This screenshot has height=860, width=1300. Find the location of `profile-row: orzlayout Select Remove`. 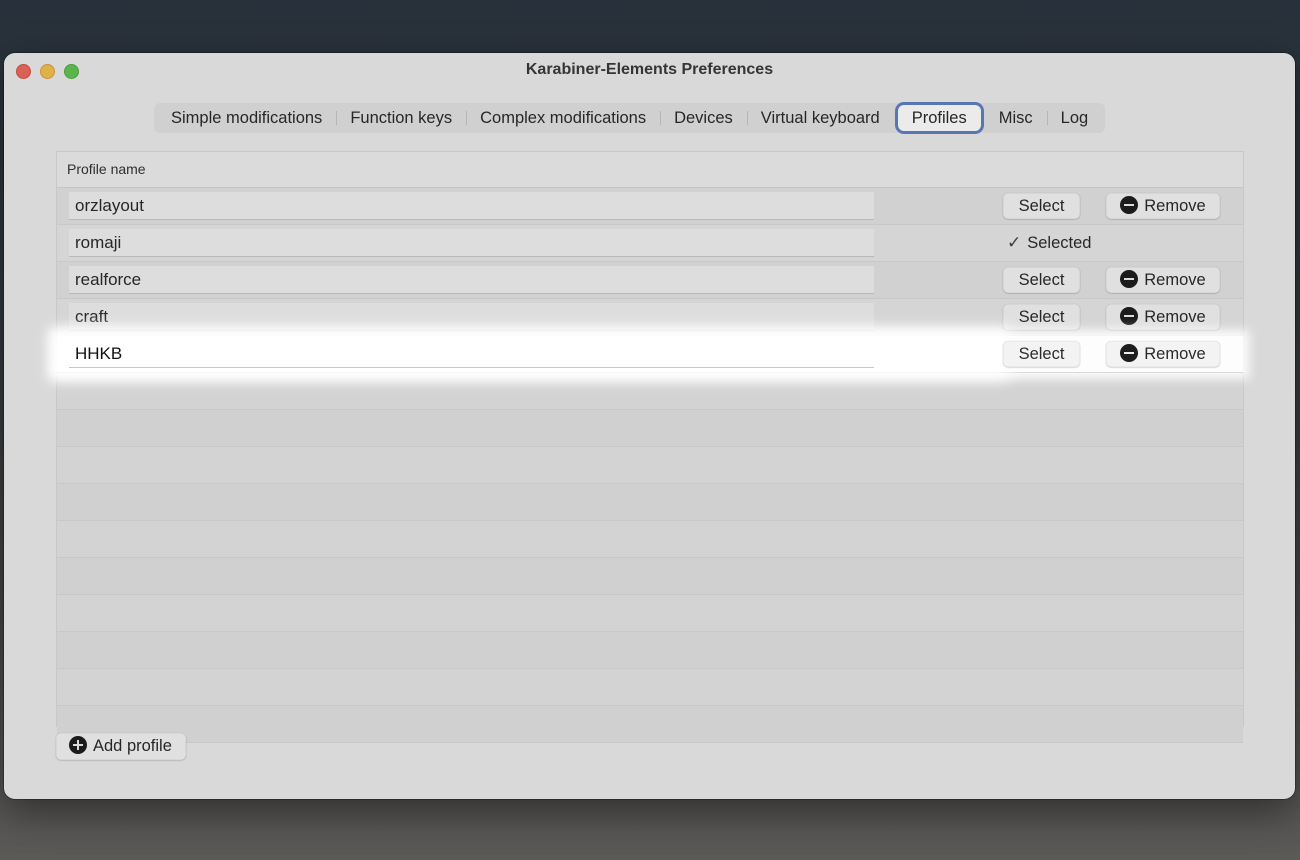

profile-row: orzlayout Select Remove is located at coordinates (650, 206).